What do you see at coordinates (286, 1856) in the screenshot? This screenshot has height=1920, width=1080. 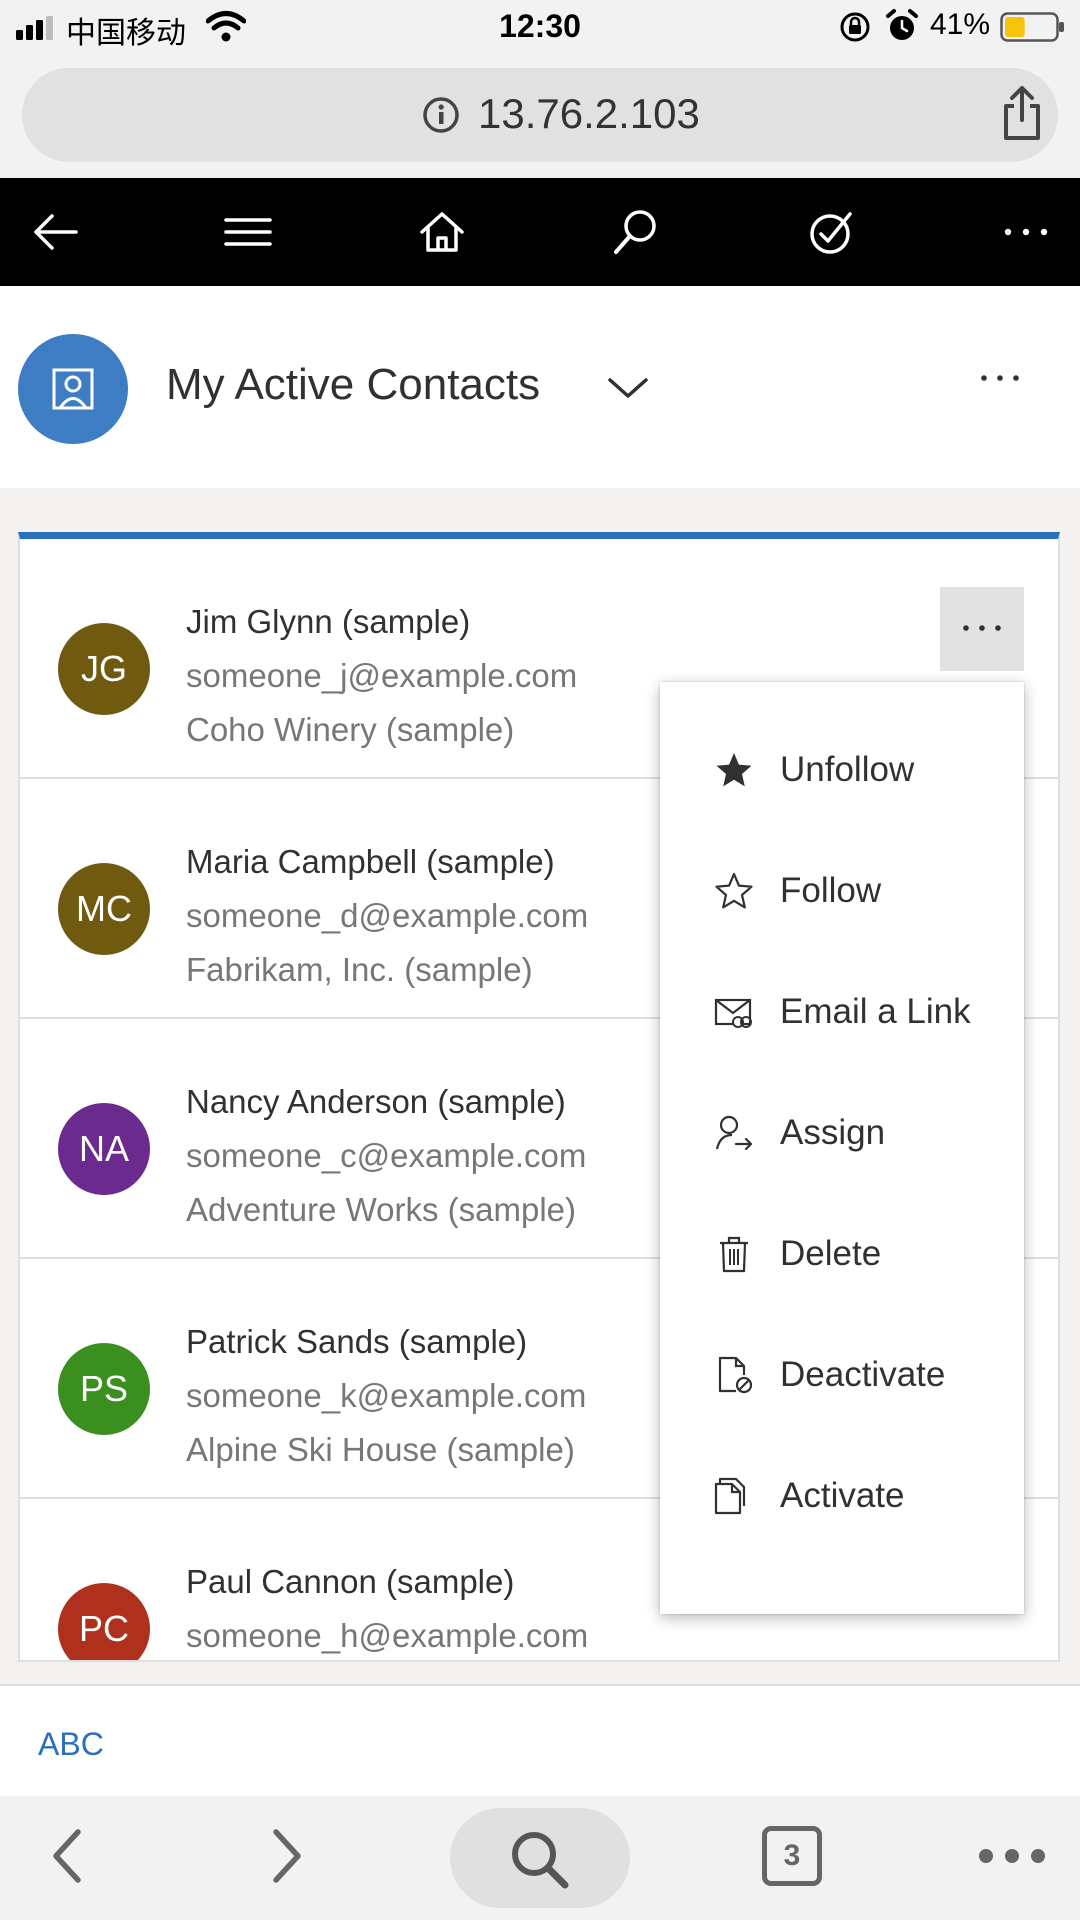 I see `forward-chevron-icon` at bounding box center [286, 1856].